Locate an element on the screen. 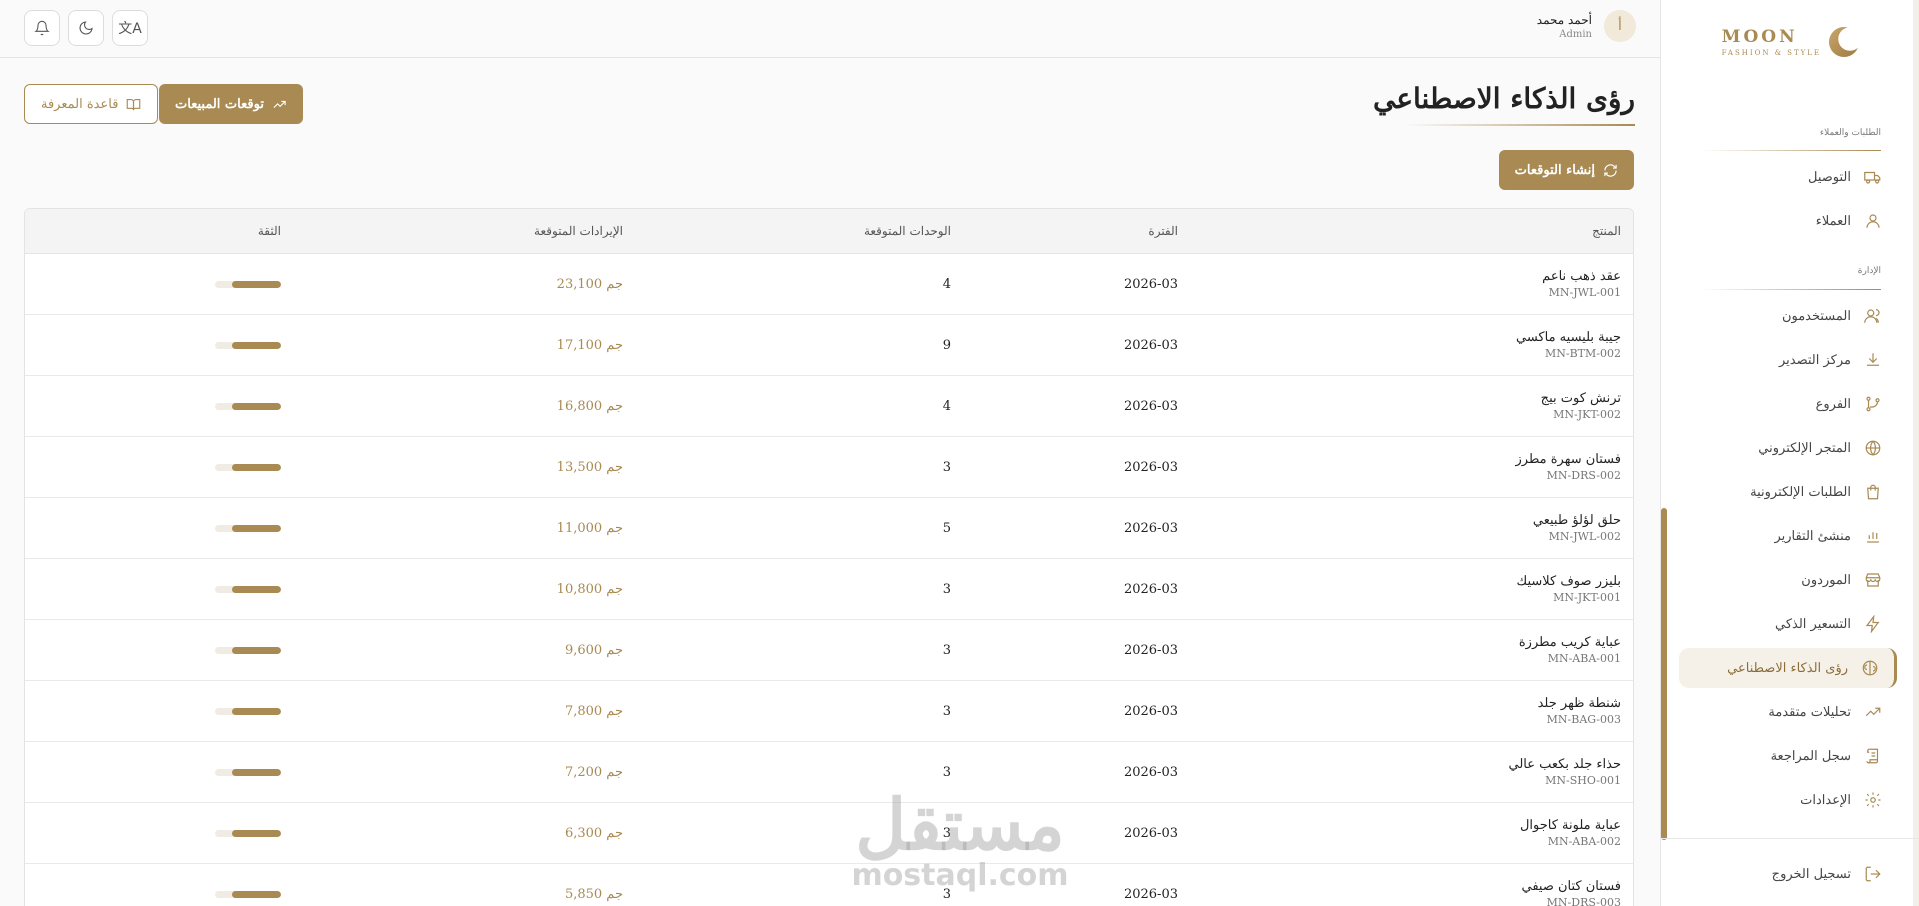  column-header-product: المنتج is located at coordinates (1606, 231).